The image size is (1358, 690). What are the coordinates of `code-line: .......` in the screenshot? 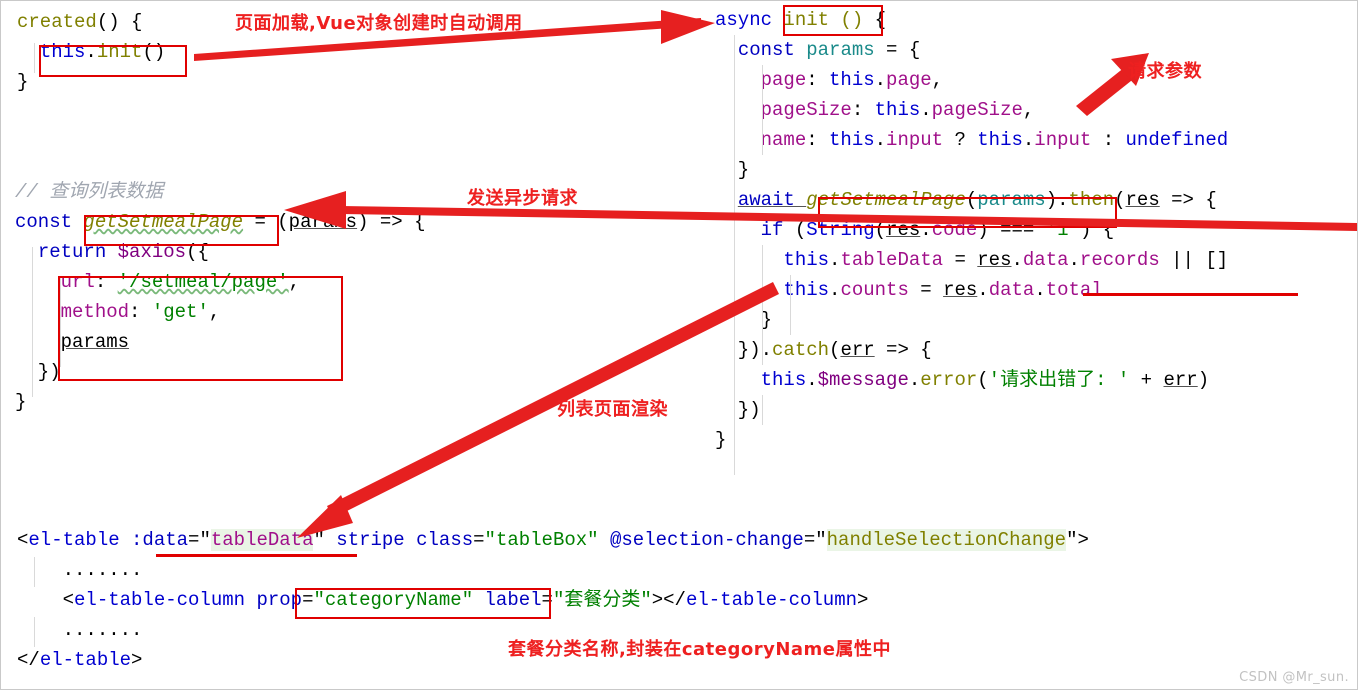 It's located at (553, 570).